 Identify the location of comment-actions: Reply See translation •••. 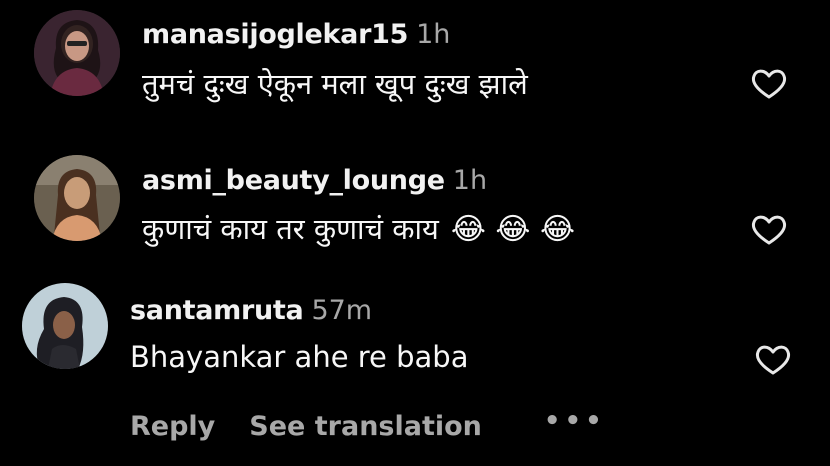
(368, 424).